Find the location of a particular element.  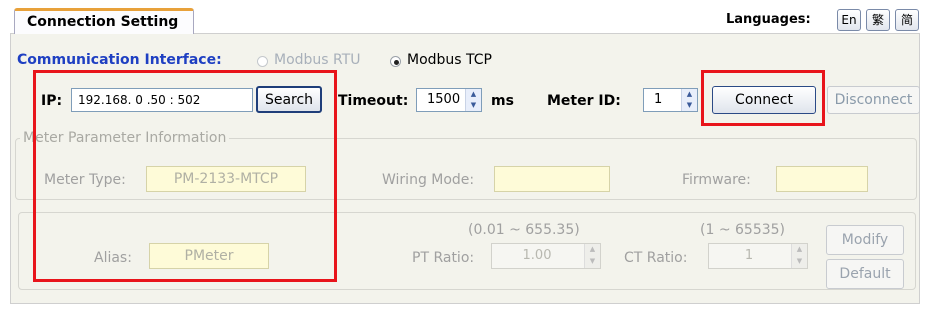

modify-button: Modify is located at coordinates (865, 240).